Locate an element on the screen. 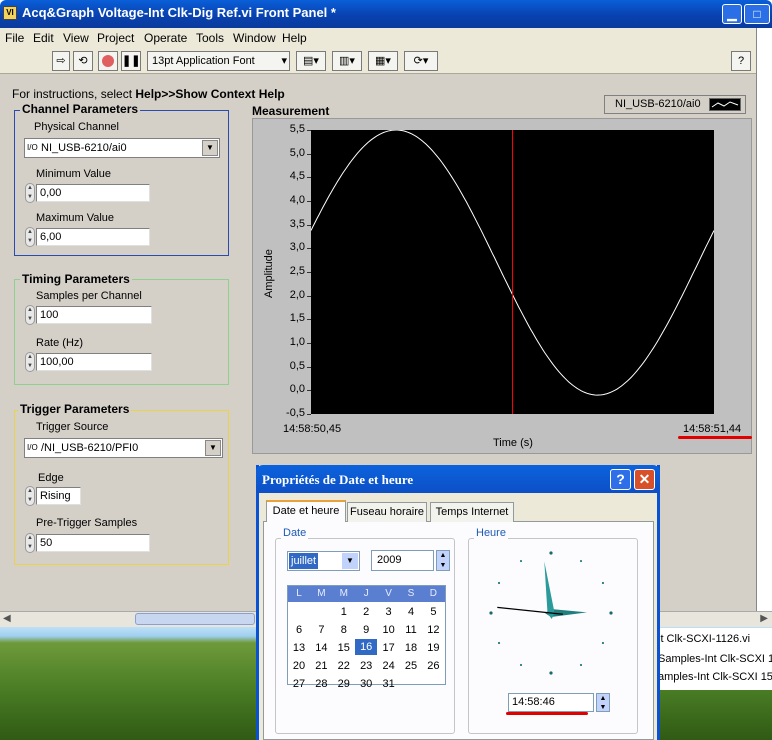  calendar-day: 7 is located at coordinates (321, 630).